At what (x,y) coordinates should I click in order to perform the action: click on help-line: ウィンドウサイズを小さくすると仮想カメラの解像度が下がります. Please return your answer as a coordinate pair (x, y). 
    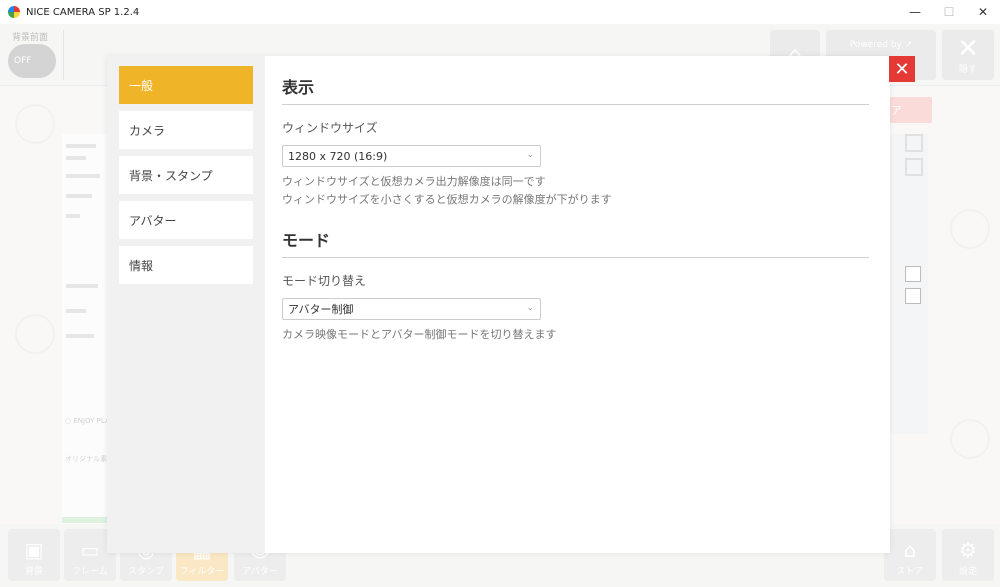
    Looking at the image, I should click on (447, 199).